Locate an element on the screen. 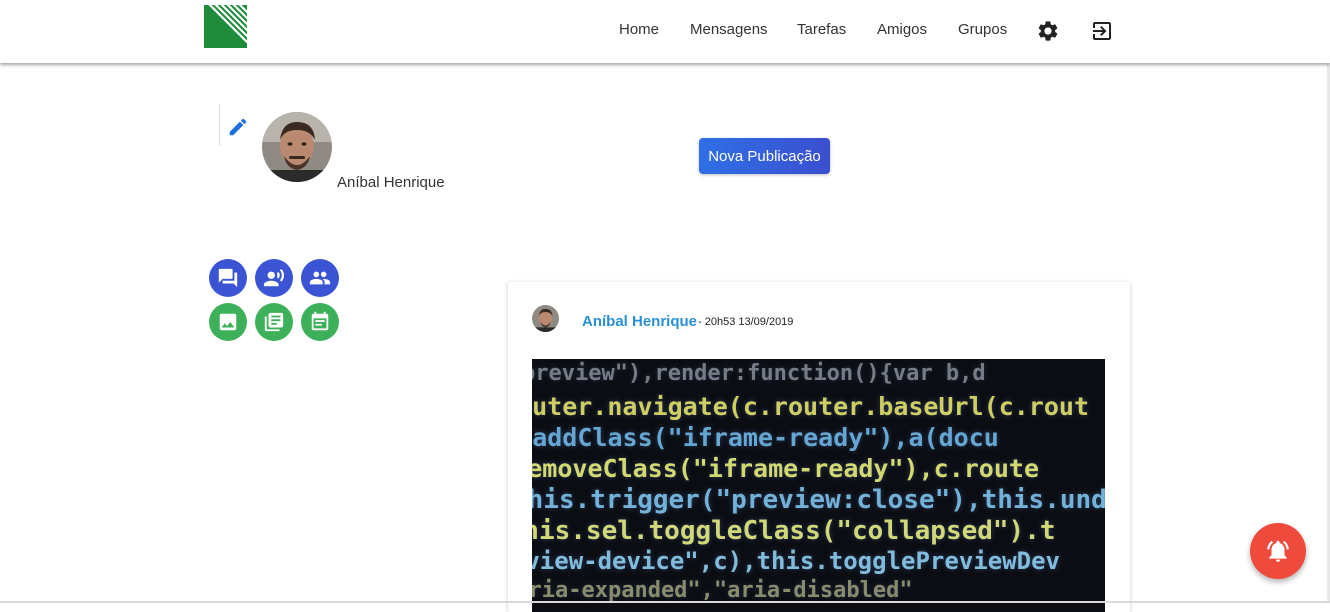 The image size is (1330, 612). logout-icon is located at coordinates (1102, 31).